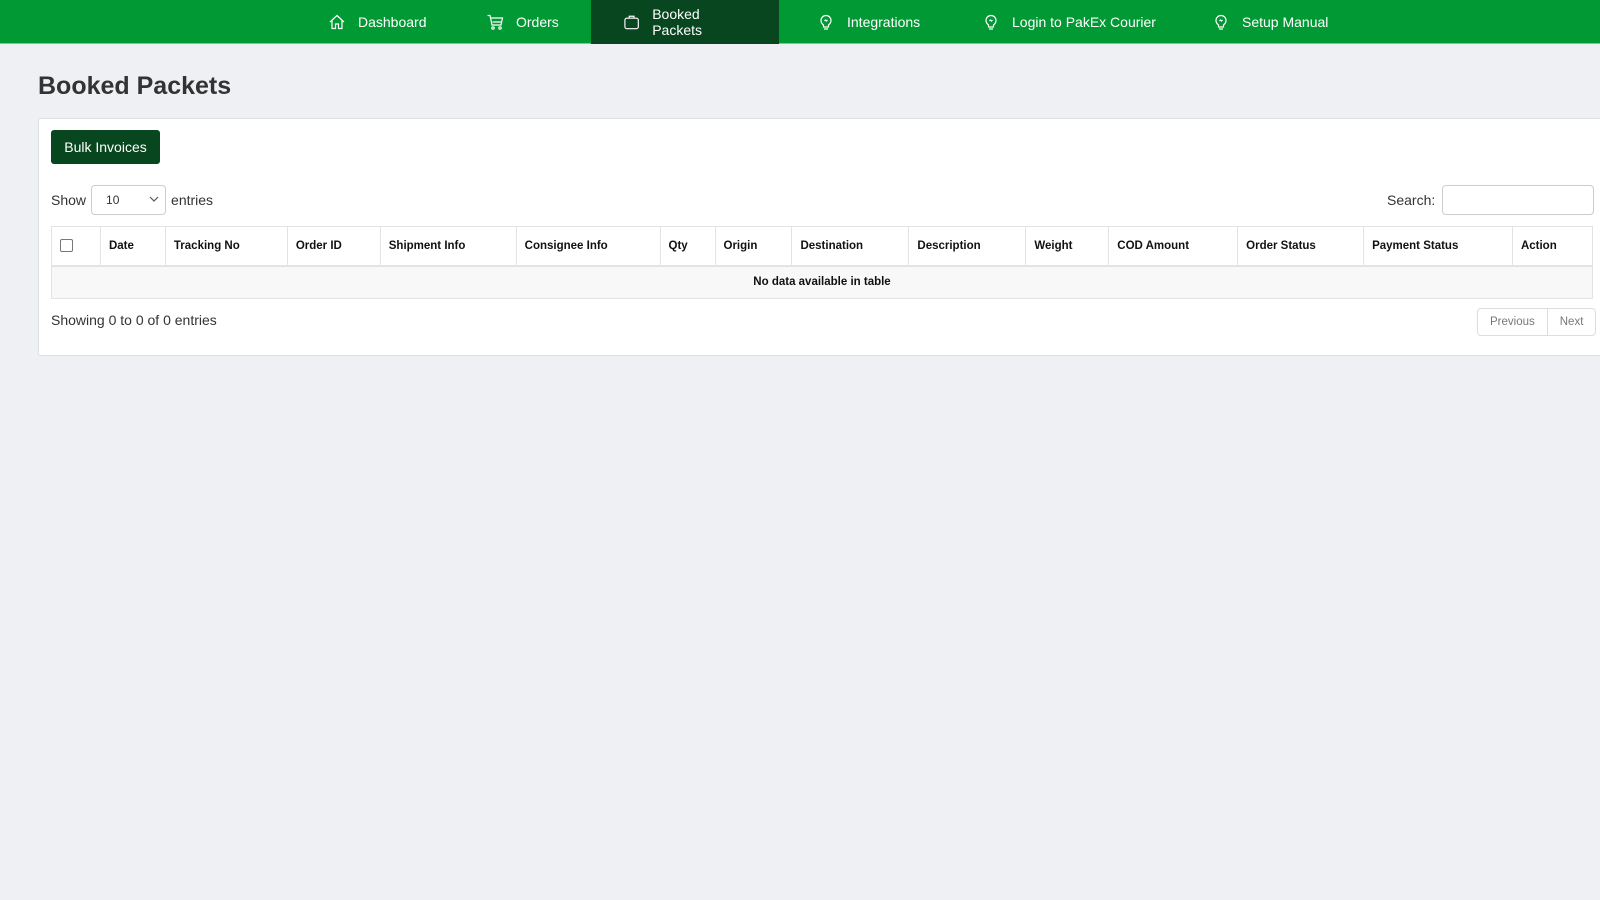 This screenshot has height=900, width=1600. Describe the element at coordinates (105, 147) in the screenshot. I see `bulk-invoices-button: Bulk Invoices` at that location.